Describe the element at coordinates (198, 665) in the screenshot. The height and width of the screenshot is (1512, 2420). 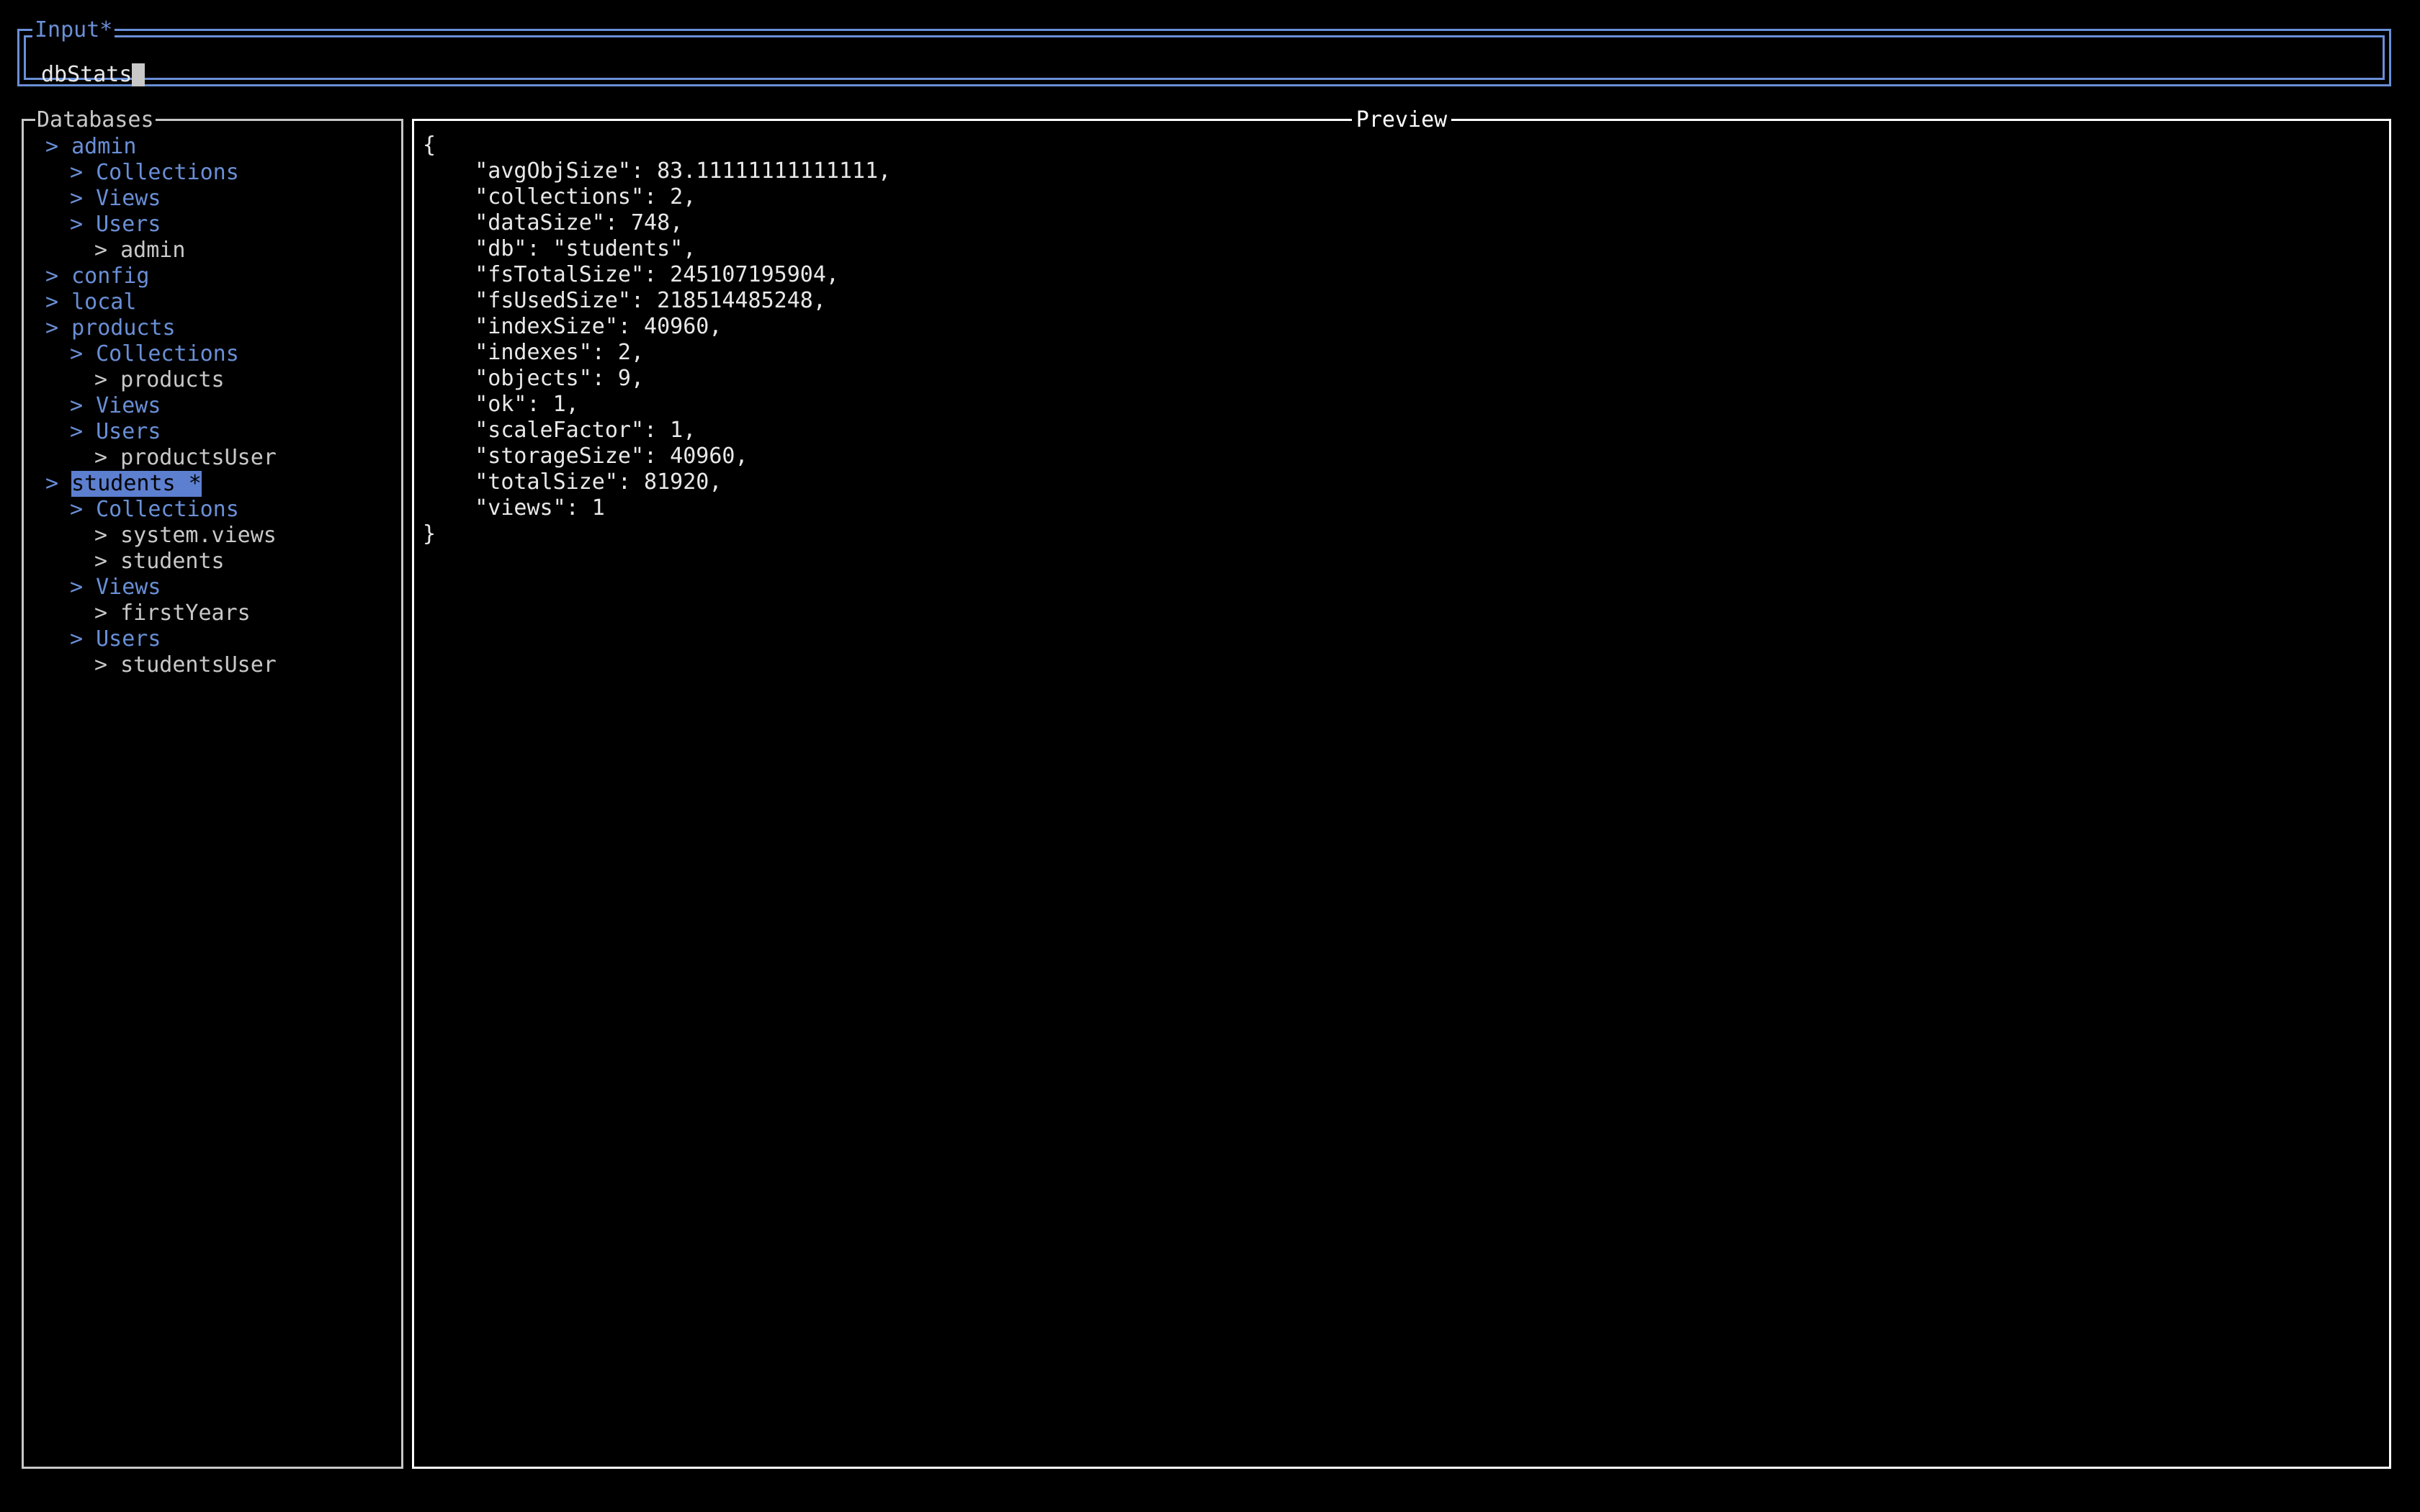
I see `tree-item-label: studentsUser` at that location.